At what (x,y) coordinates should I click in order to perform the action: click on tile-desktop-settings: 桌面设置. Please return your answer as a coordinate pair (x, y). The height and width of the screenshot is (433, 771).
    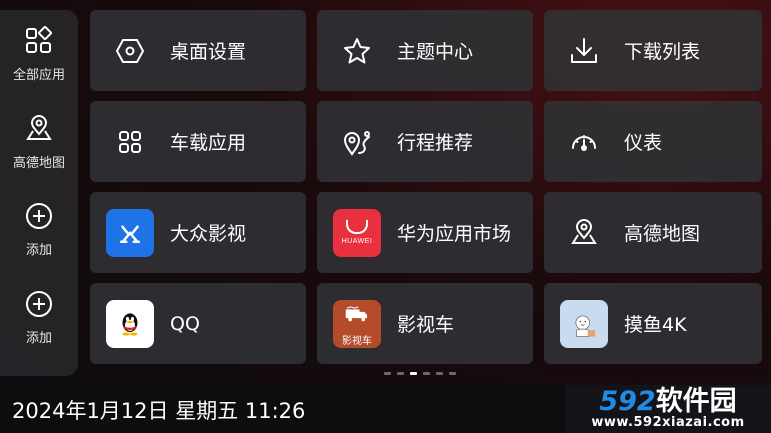
    Looking at the image, I should click on (198, 50).